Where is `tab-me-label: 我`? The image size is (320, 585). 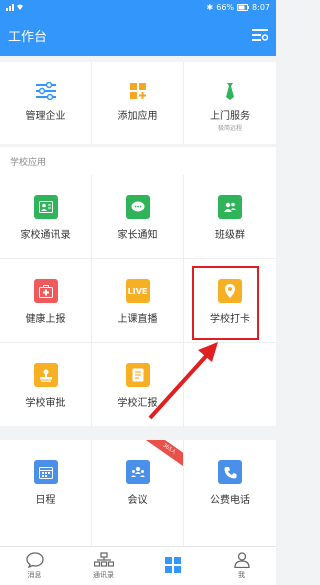
tab-me-label: 我 is located at coordinates (241, 575).